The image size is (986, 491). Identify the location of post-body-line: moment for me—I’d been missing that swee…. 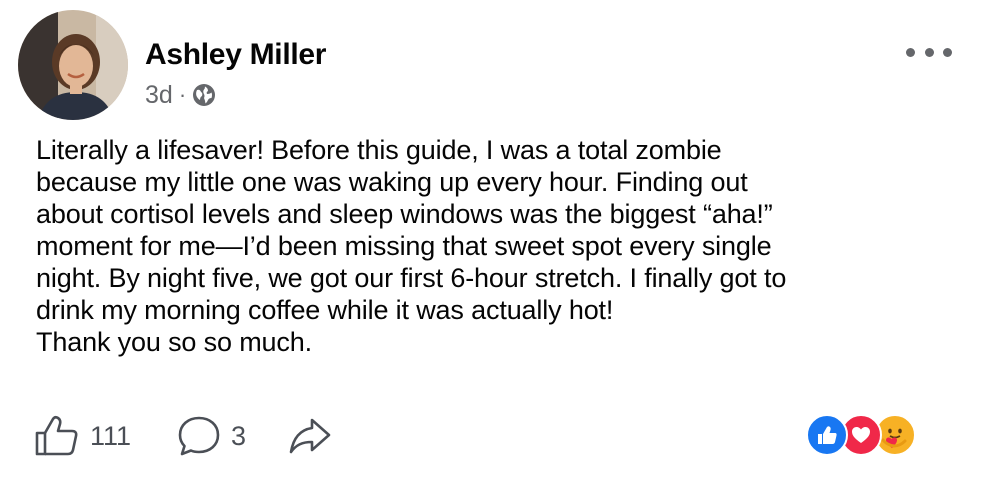
(404, 246).